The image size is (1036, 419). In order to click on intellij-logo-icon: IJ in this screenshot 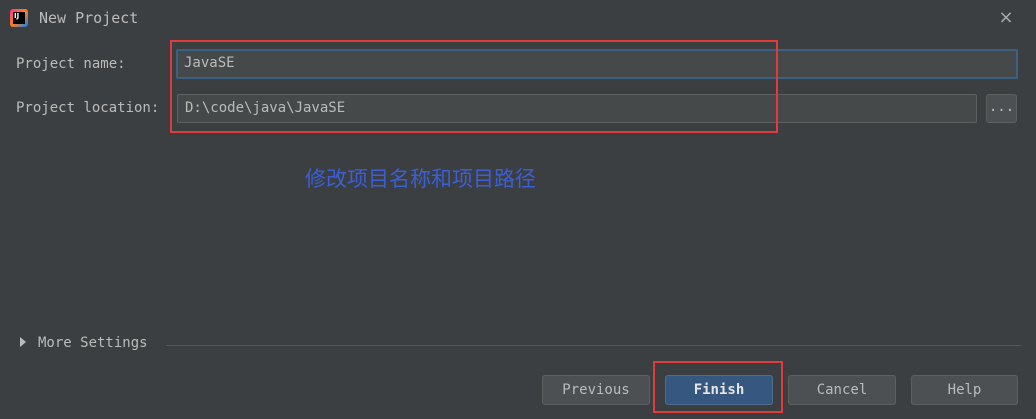, I will do `click(19, 18)`.